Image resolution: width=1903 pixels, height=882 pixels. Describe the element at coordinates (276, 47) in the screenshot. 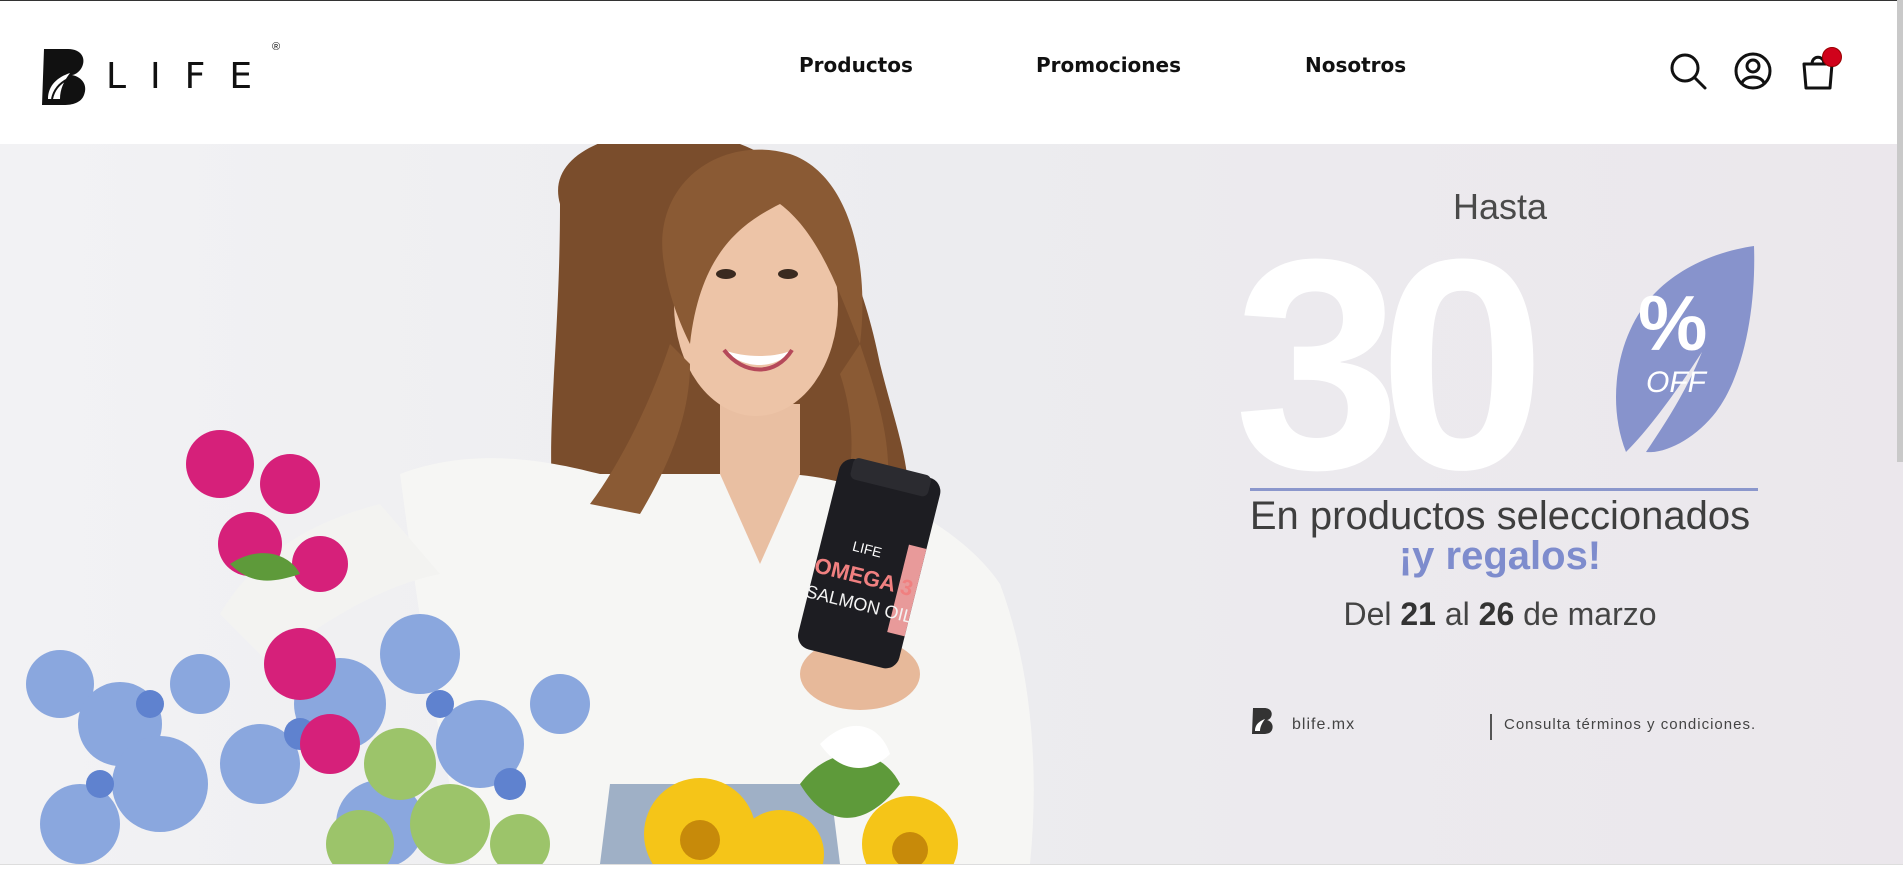

I see `registered-mark: ®` at that location.